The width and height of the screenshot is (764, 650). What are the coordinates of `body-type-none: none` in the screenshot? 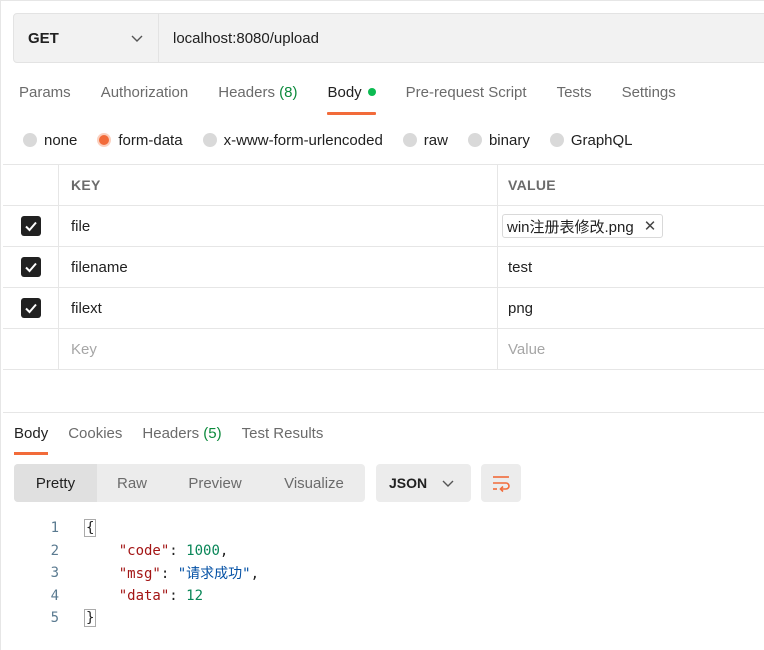 It's located at (50, 140).